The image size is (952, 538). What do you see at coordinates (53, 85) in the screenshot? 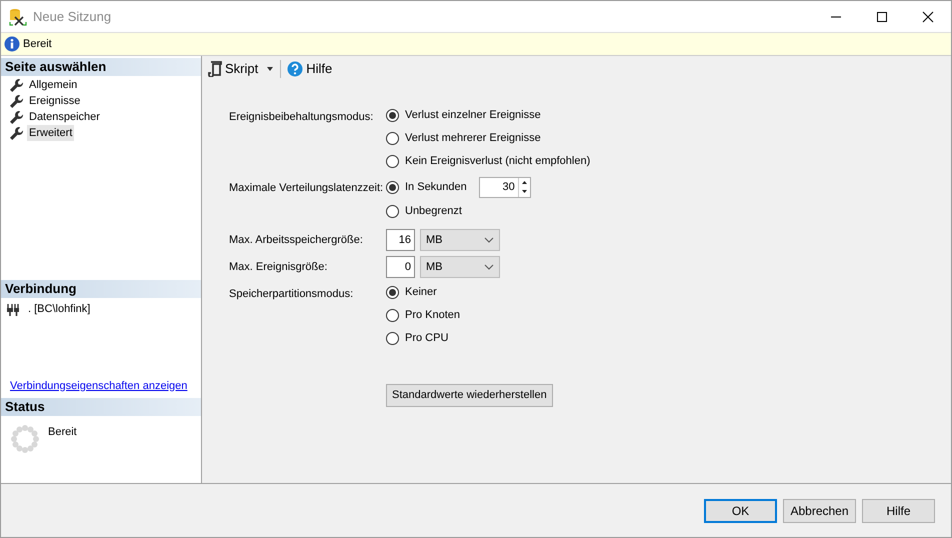
I see `page-item: Allgemein` at bounding box center [53, 85].